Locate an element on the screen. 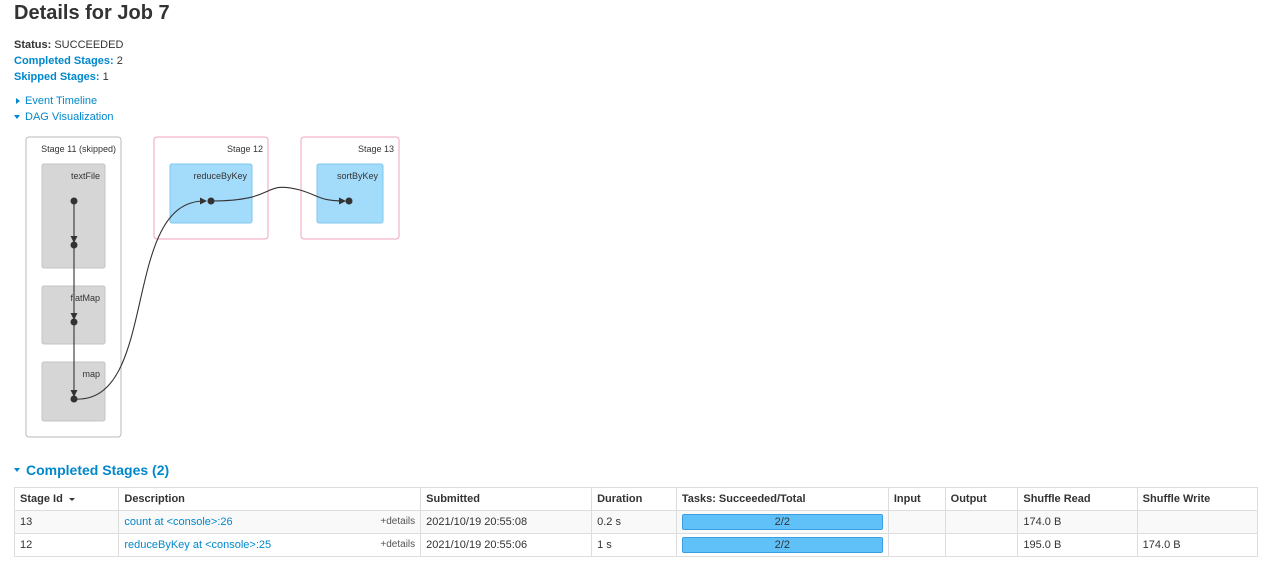 The width and height of the screenshot is (1271, 566). stage-13-label: Stage 13 is located at coordinates (376, 149).